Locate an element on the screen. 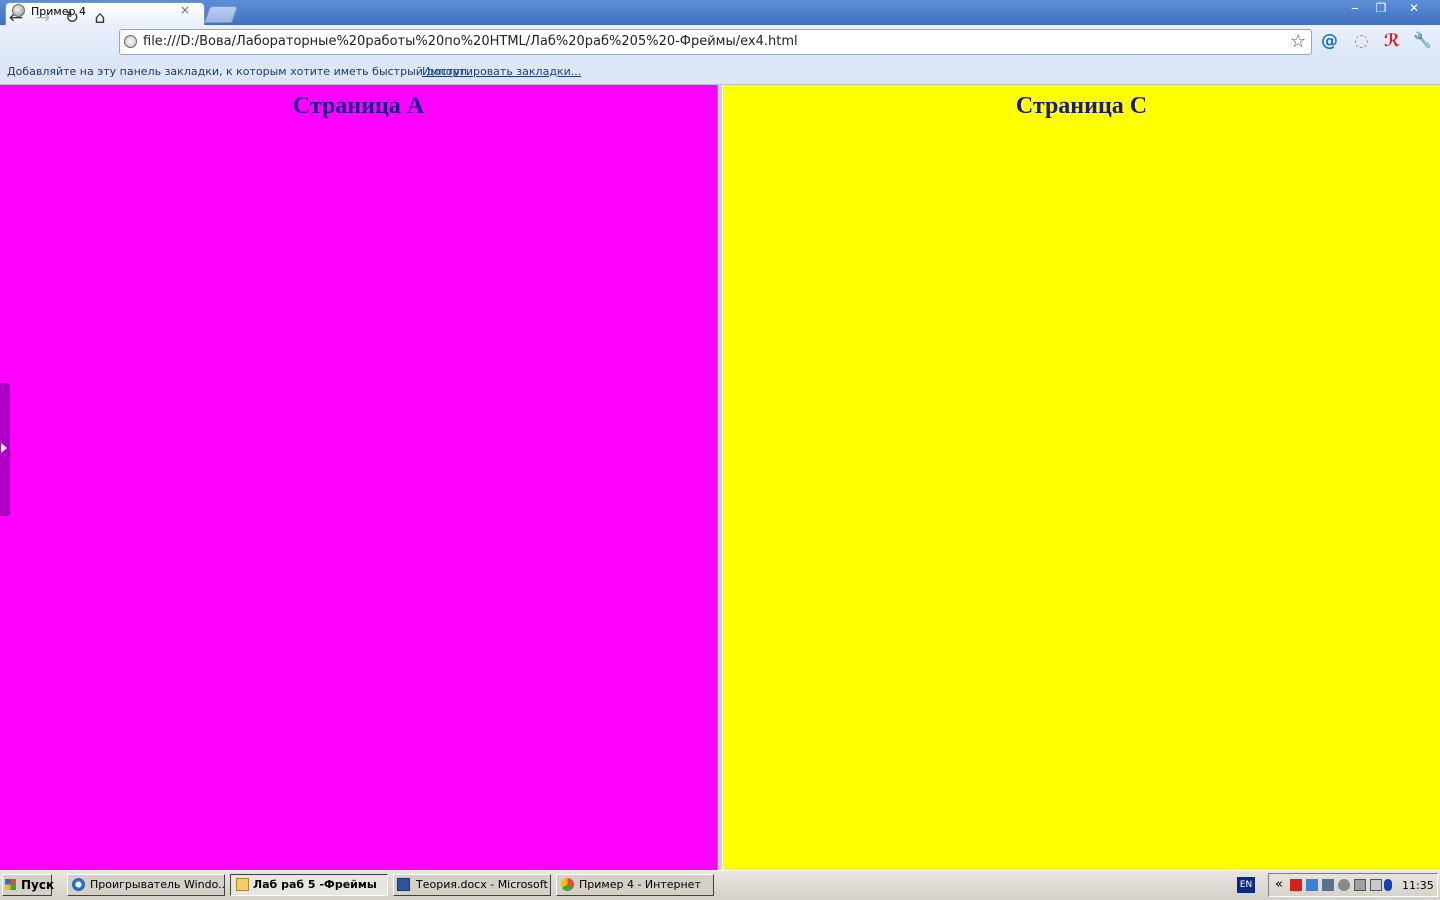 This screenshot has width=1440, height=900. bluetooth-tray-icon is located at coordinates (1388, 885).